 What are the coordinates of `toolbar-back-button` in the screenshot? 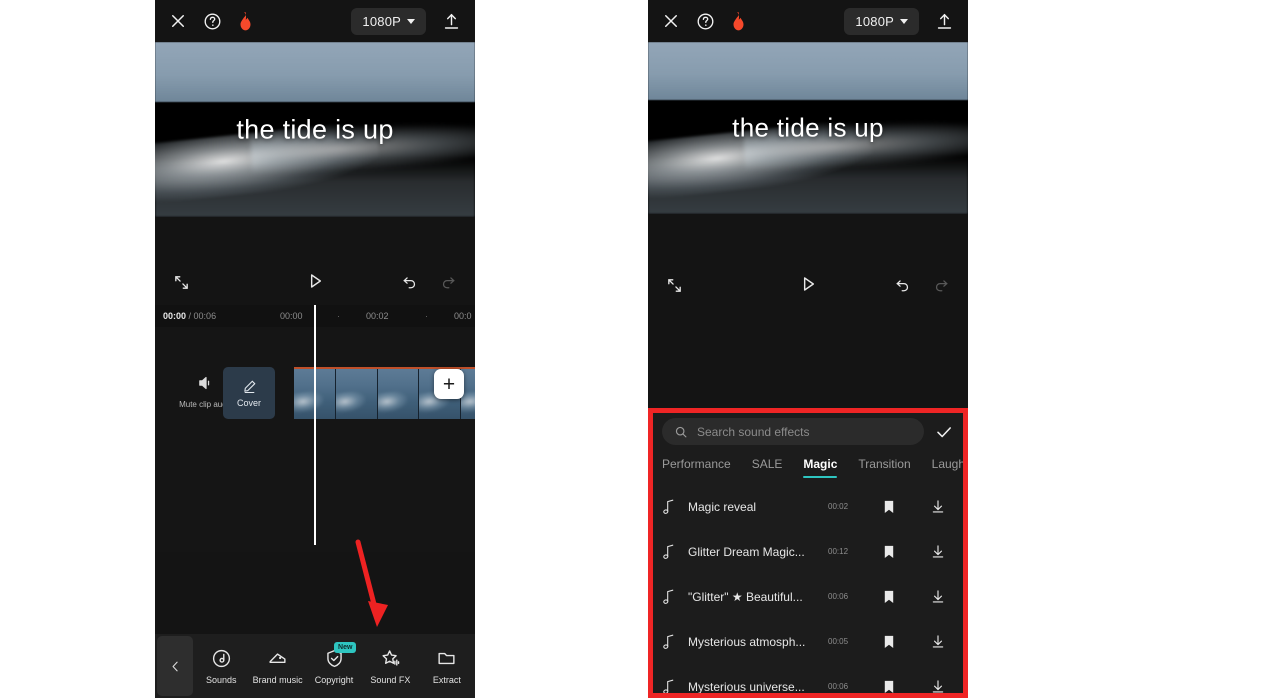 It's located at (175, 666).